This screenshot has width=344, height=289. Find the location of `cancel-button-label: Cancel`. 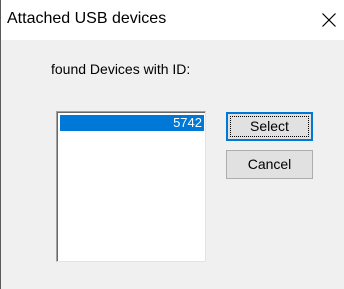

cancel-button-label: Cancel is located at coordinates (269, 164).